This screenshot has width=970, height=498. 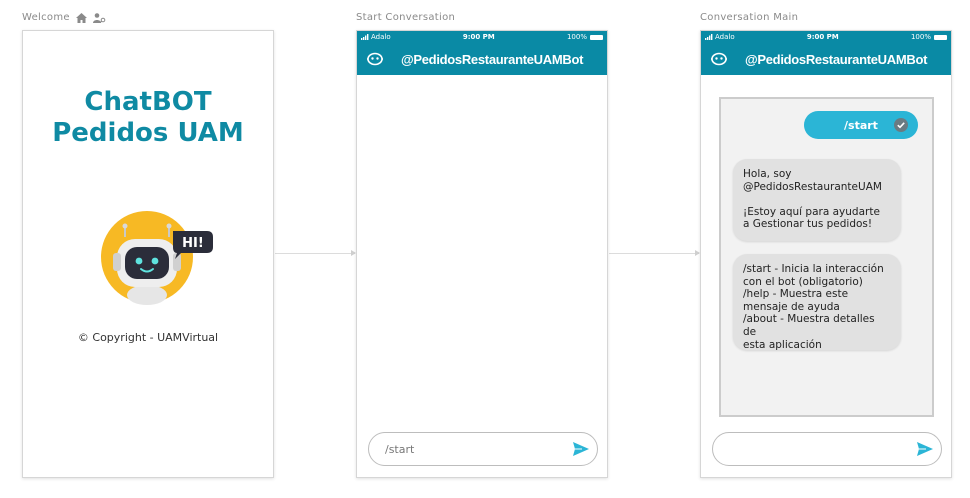 I want to click on user-message-text: /start, so click(x=861, y=125).